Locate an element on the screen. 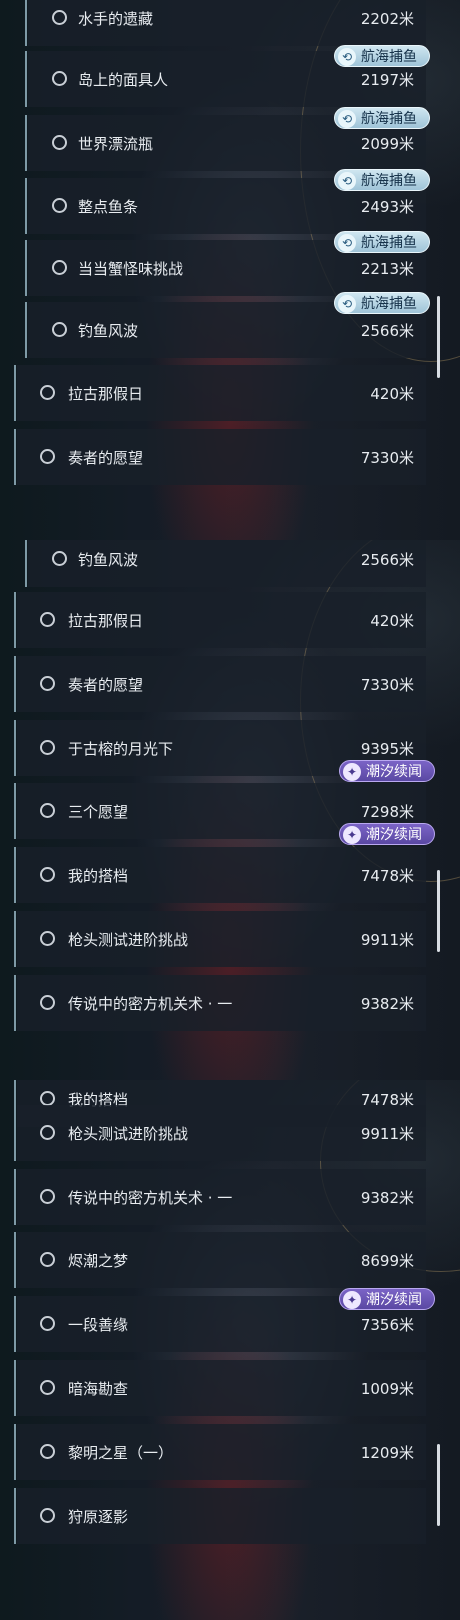 The height and width of the screenshot is (1620, 460). quest-name: 狩原逐影 is located at coordinates (98, 1517).